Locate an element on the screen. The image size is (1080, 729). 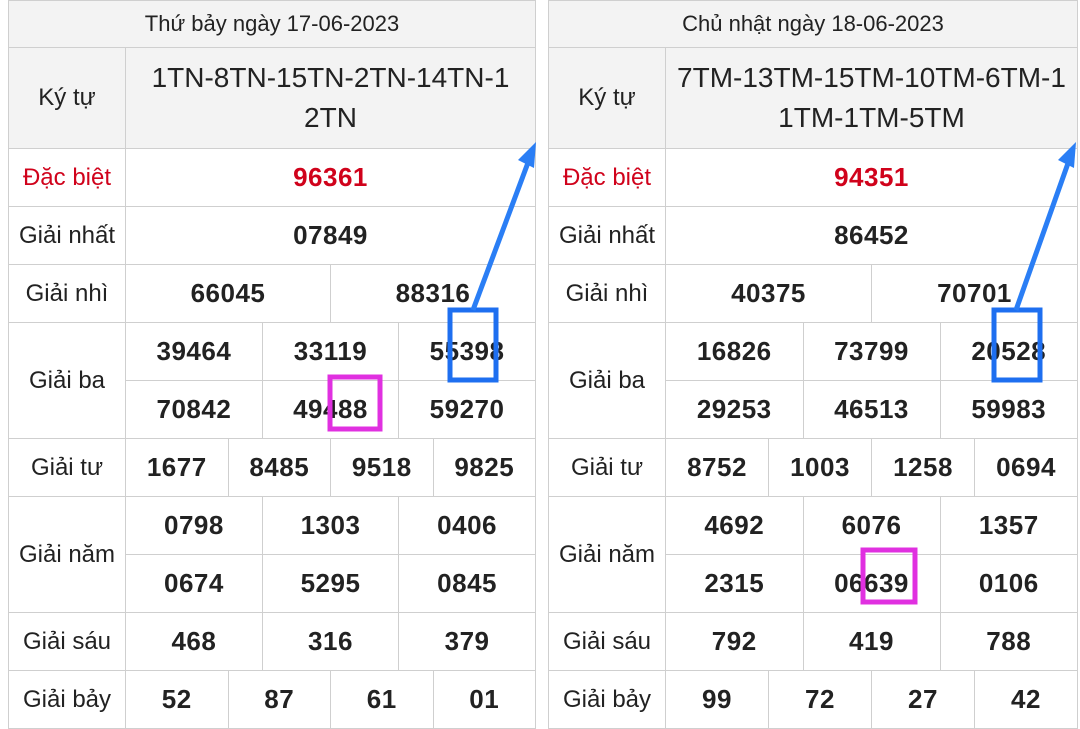
kytu-text: 1TN-8TN-15TN-2TN-14TN-12TN is located at coordinates (330, 97).